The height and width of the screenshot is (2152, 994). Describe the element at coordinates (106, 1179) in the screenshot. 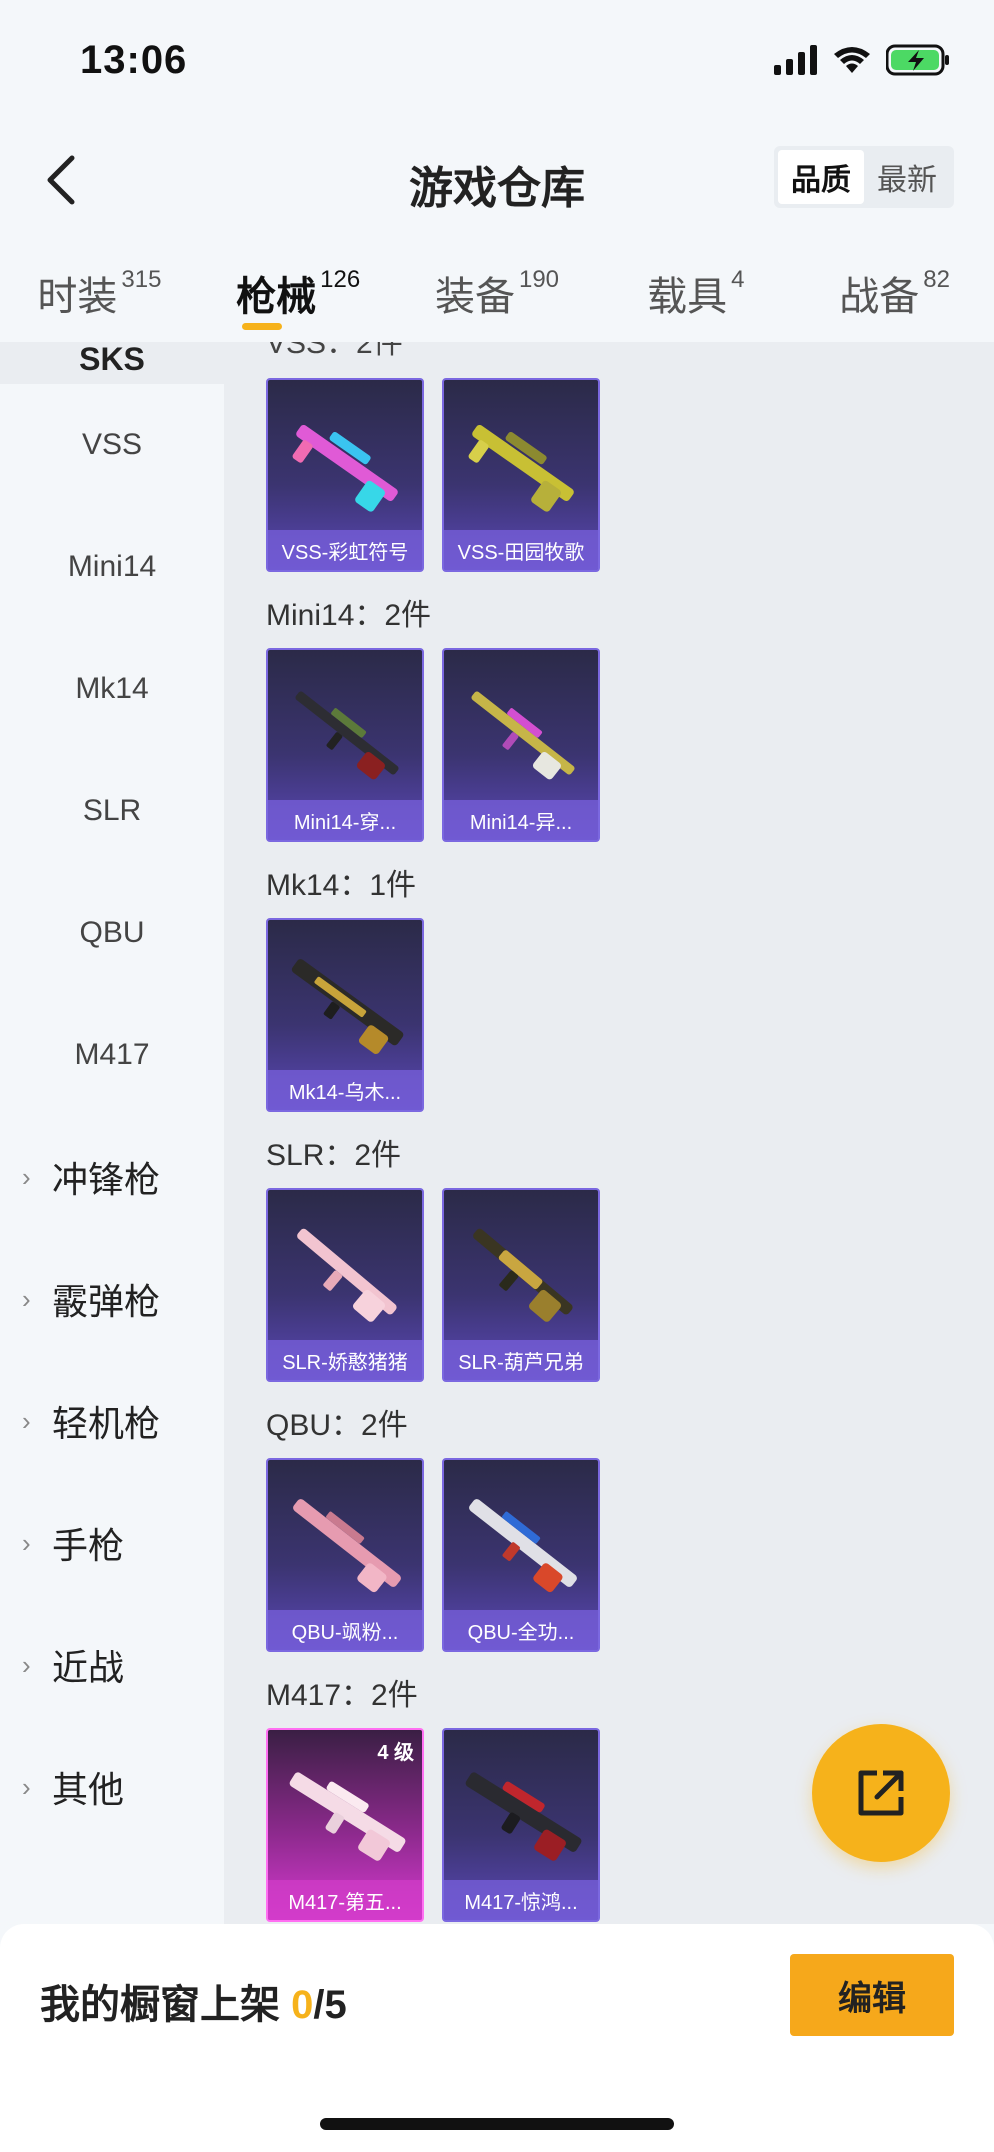

I see `category-label: 冲锋枪` at that location.